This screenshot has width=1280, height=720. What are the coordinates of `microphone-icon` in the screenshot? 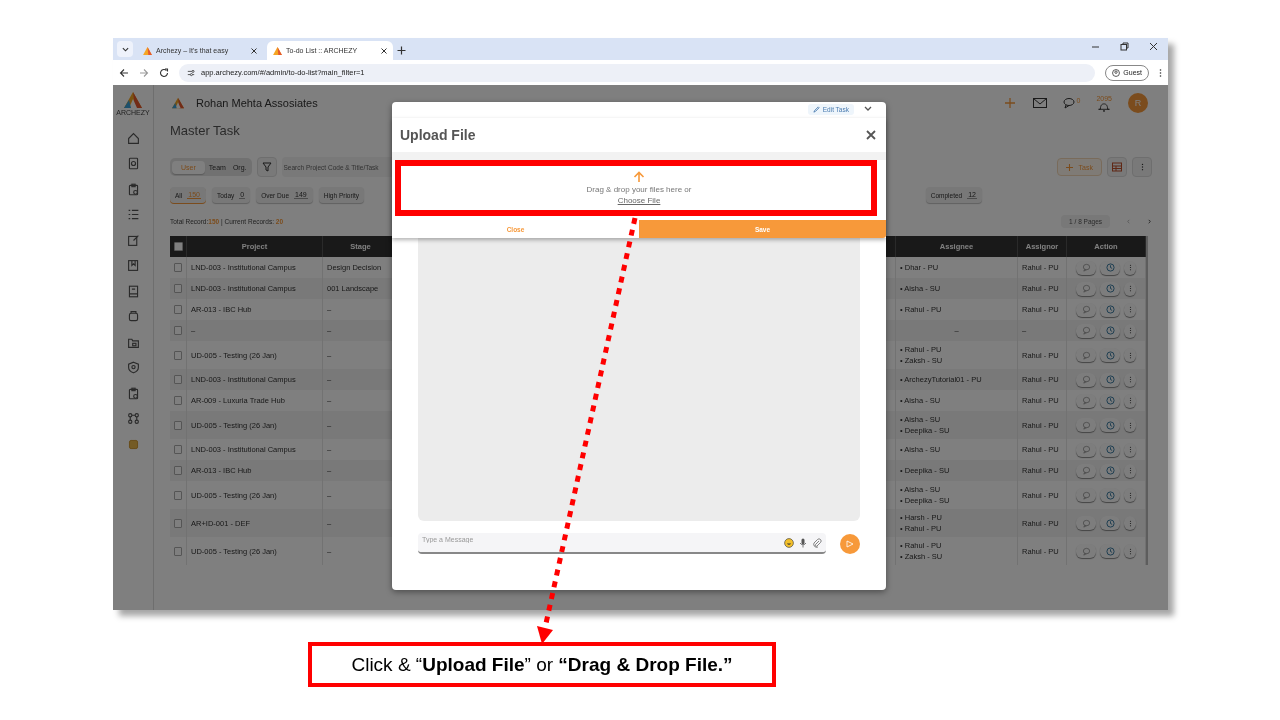 It's located at (803, 543).